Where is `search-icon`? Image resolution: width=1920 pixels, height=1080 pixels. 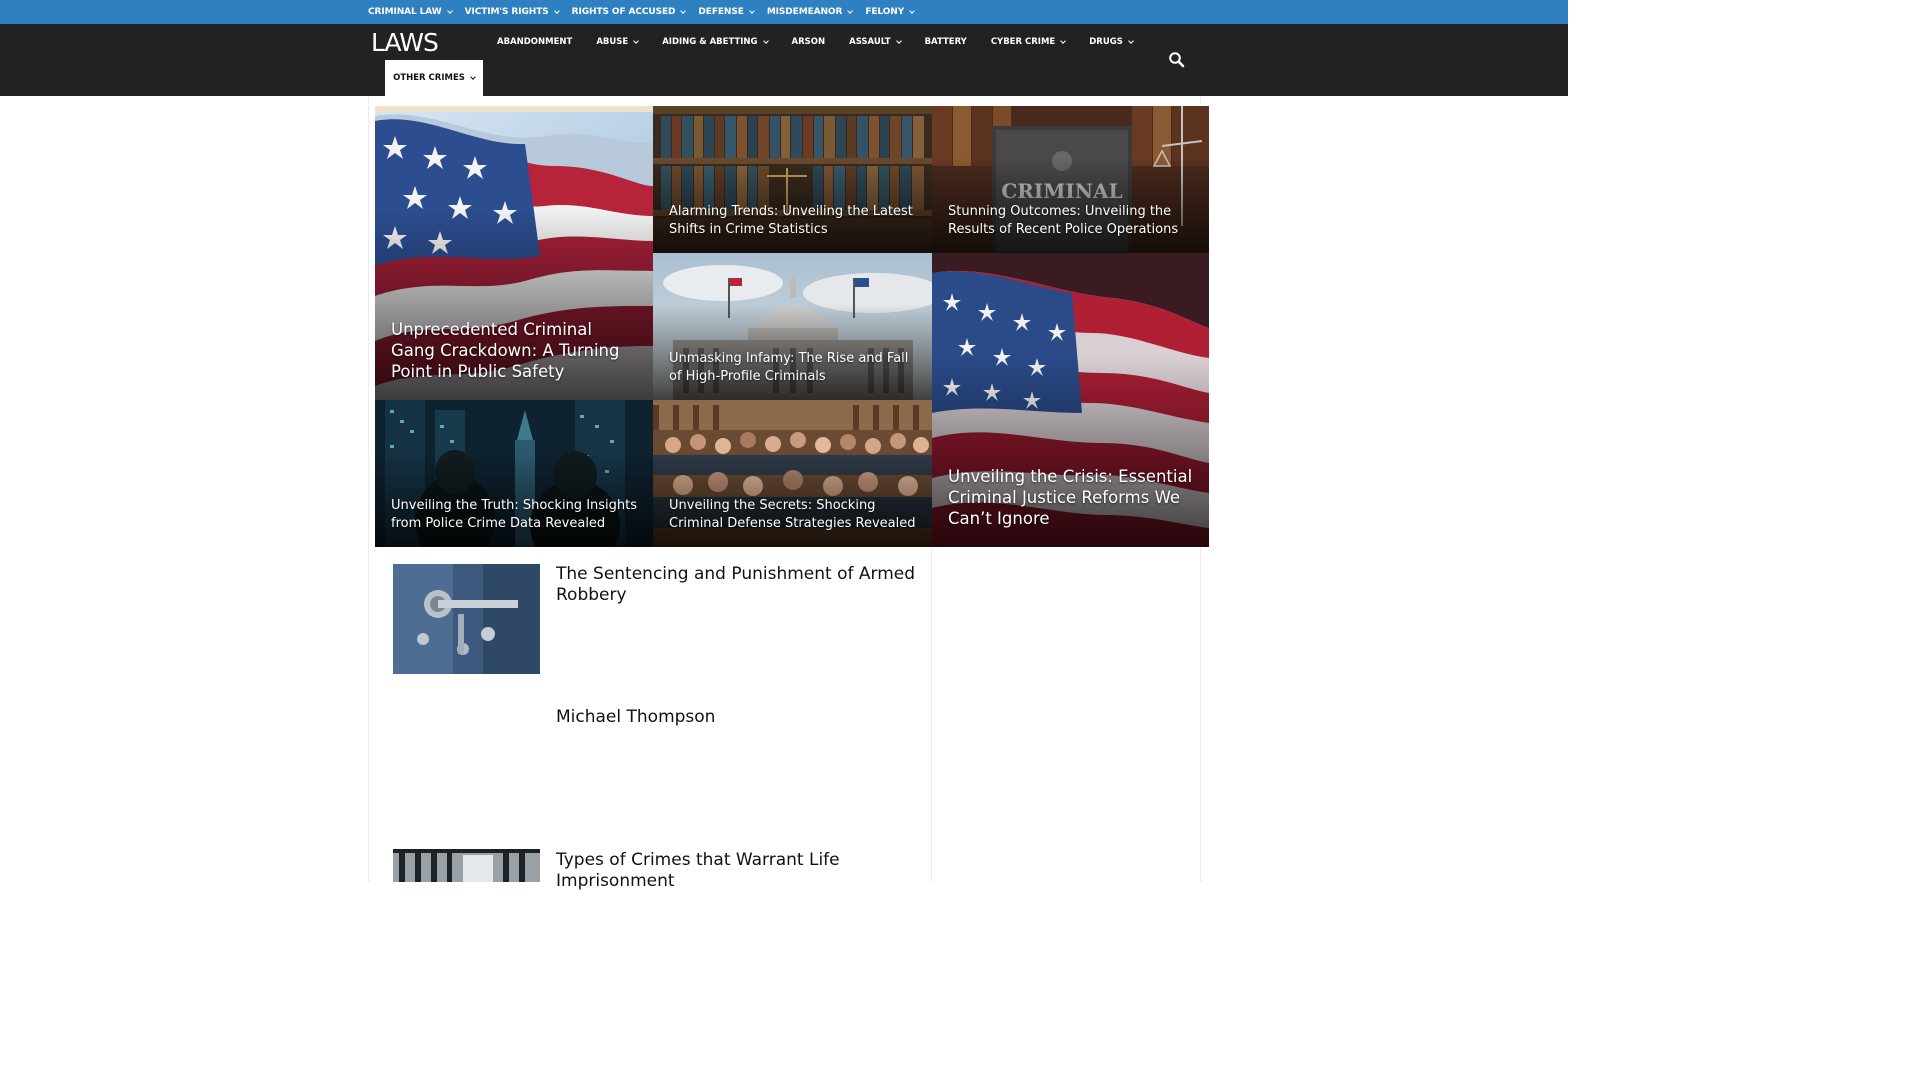
search-icon is located at coordinates (1177, 60).